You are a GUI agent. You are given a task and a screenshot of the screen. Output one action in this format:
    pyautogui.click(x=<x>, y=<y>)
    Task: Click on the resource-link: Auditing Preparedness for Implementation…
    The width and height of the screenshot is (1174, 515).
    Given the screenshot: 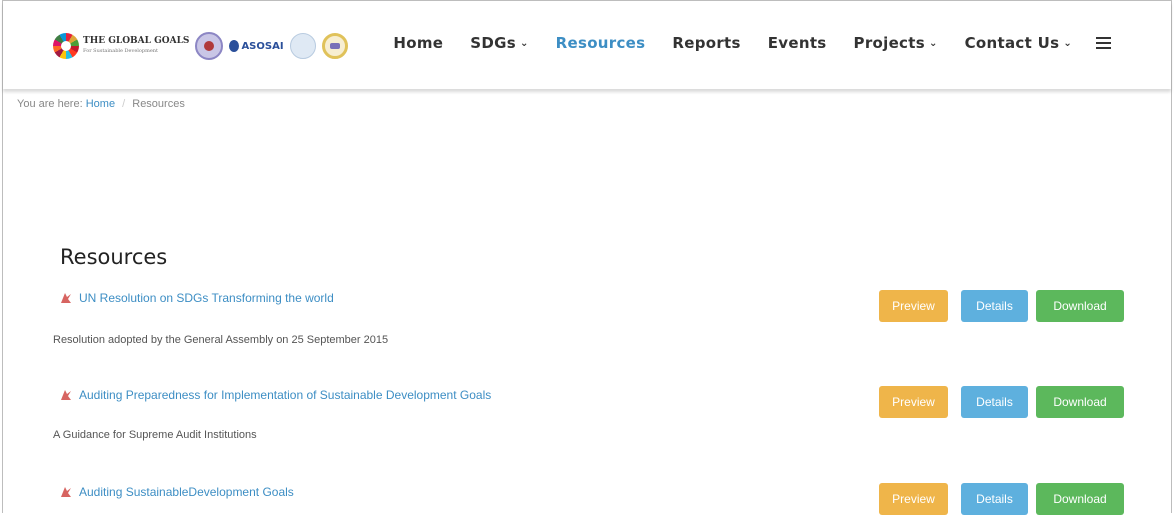 What is the action you would take?
    pyautogui.click(x=275, y=395)
    